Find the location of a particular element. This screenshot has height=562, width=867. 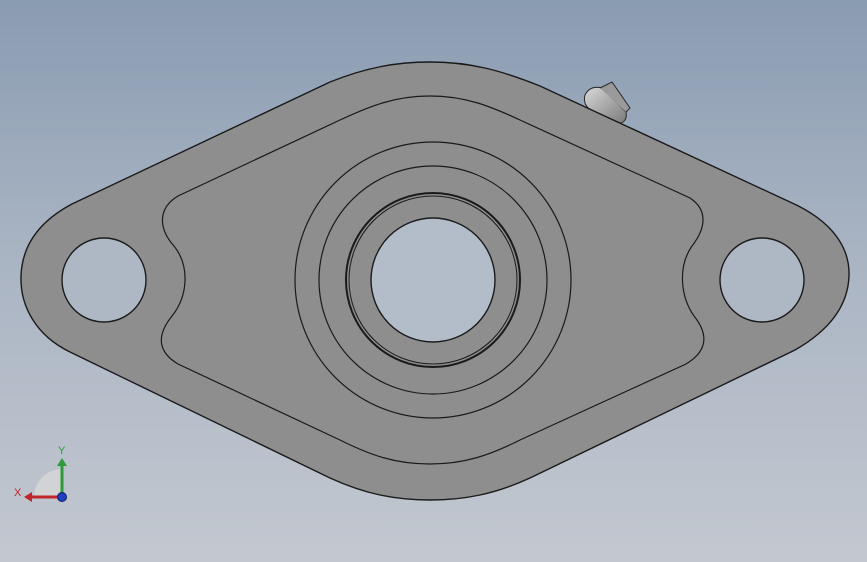

triad-plane is located at coordinates (48, 483).